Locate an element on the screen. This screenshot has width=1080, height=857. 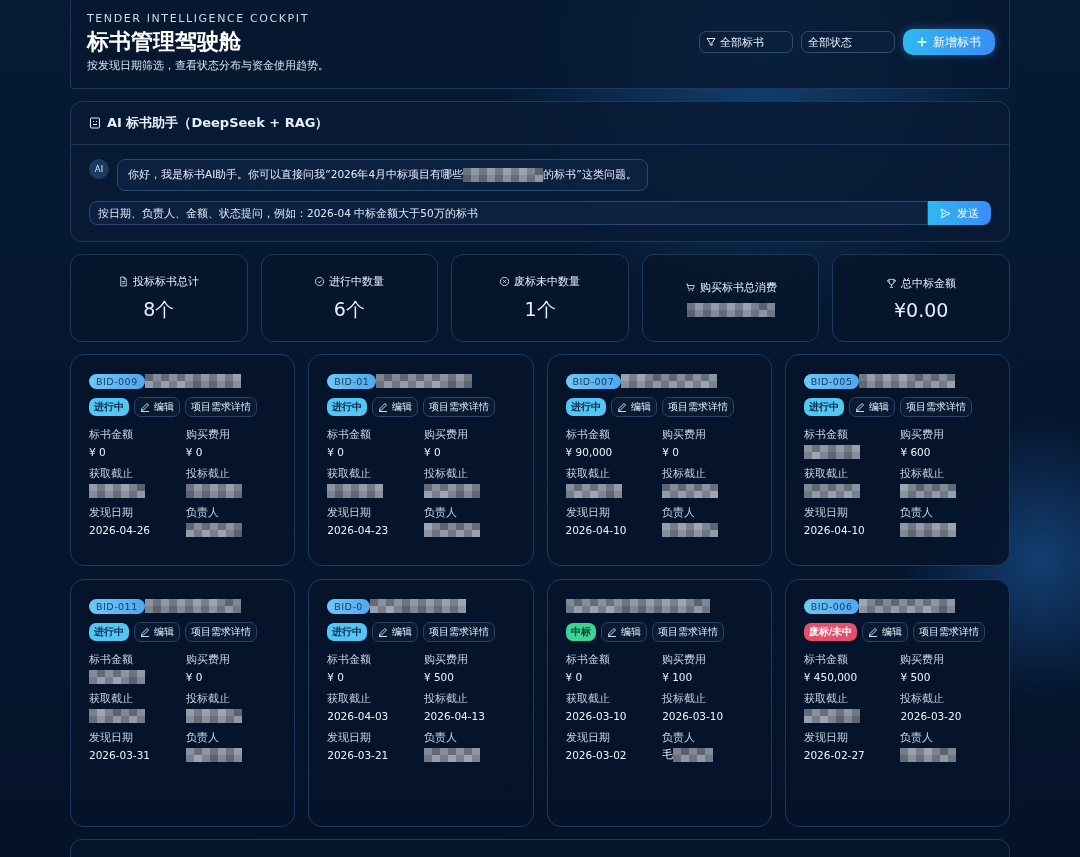
field-value: ¥ 500 is located at coordinates (438, 677).